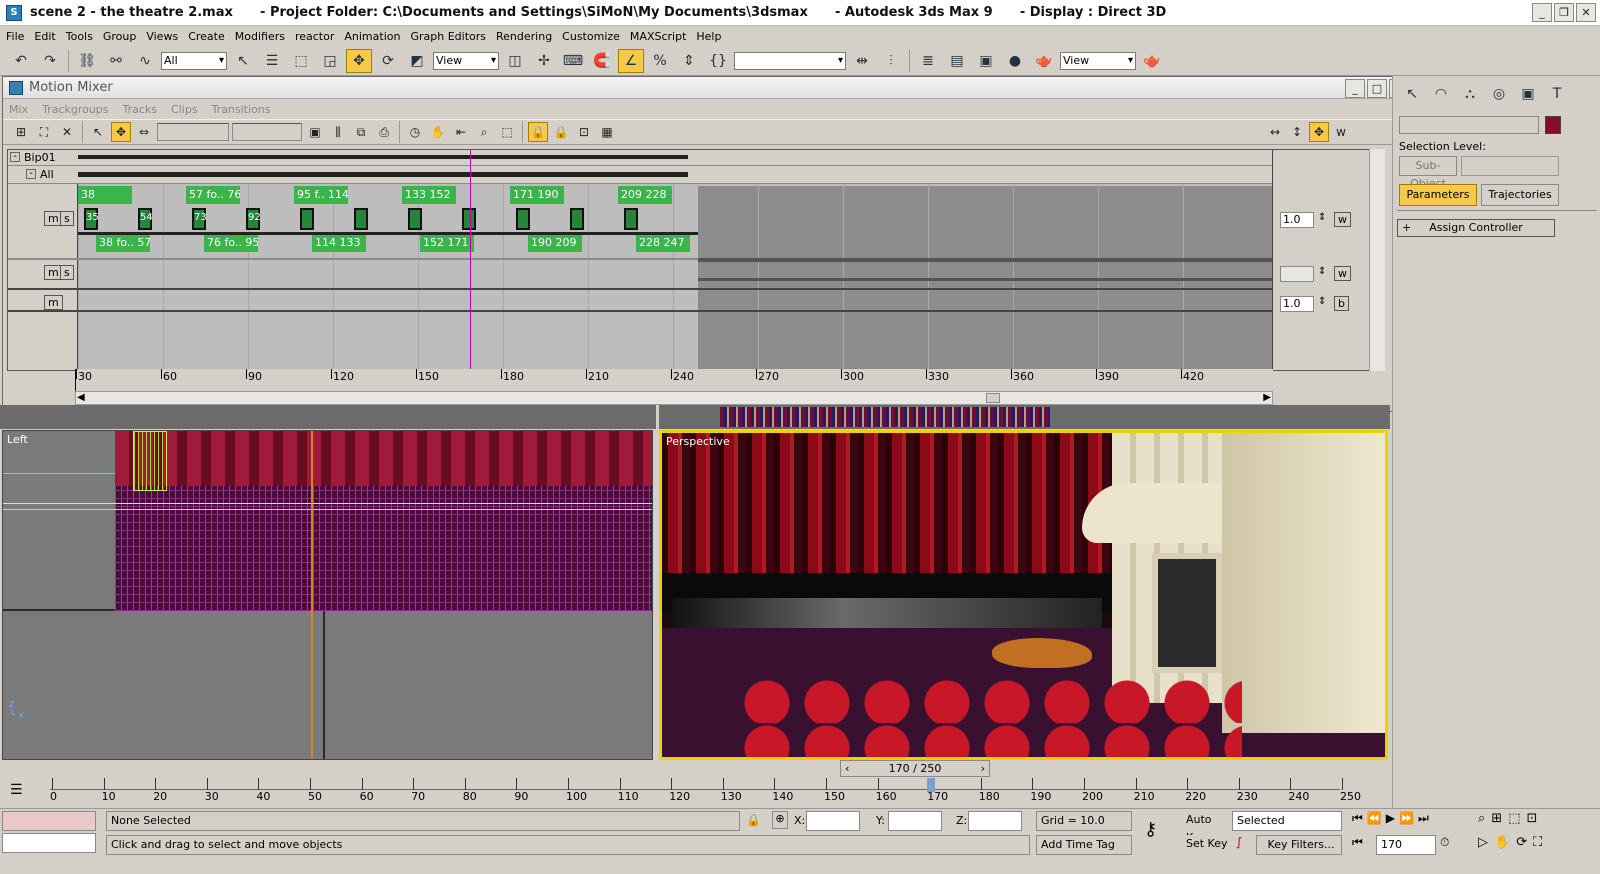  What do you see at coordinates (1355, 88) in the screenshot?
I see `mixer-minimize-button: _` at bounding box center [1355, 88].